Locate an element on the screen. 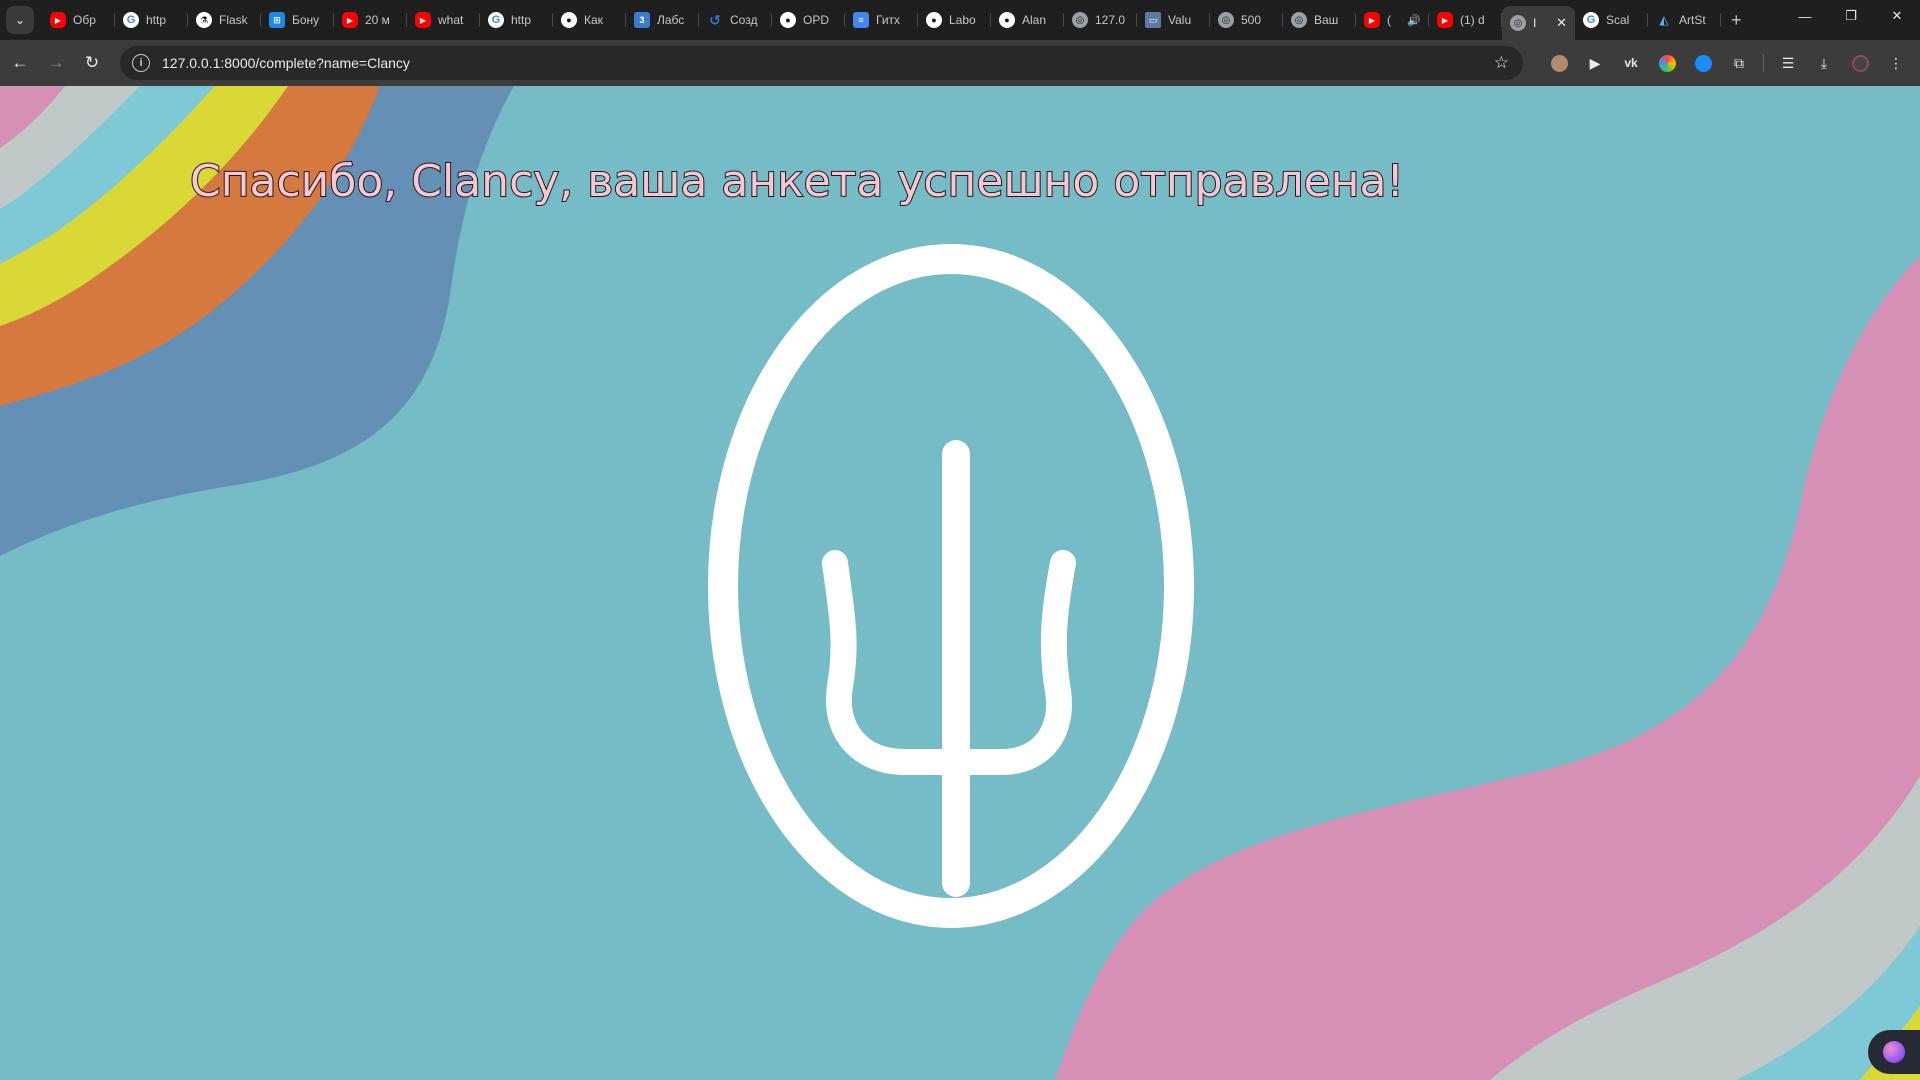  tab-title: ( is located at coordinates (1389, 20).